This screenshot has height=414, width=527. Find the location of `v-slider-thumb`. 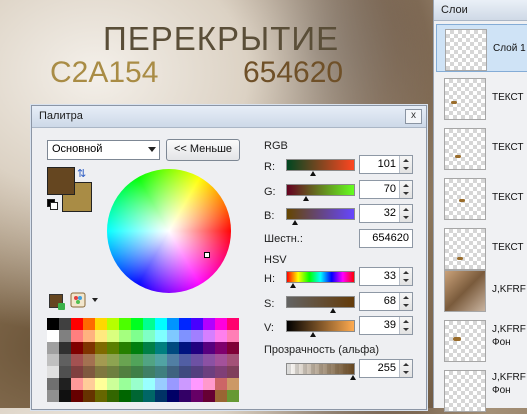

v-slider-thumb is located at coordinates (313, 334).